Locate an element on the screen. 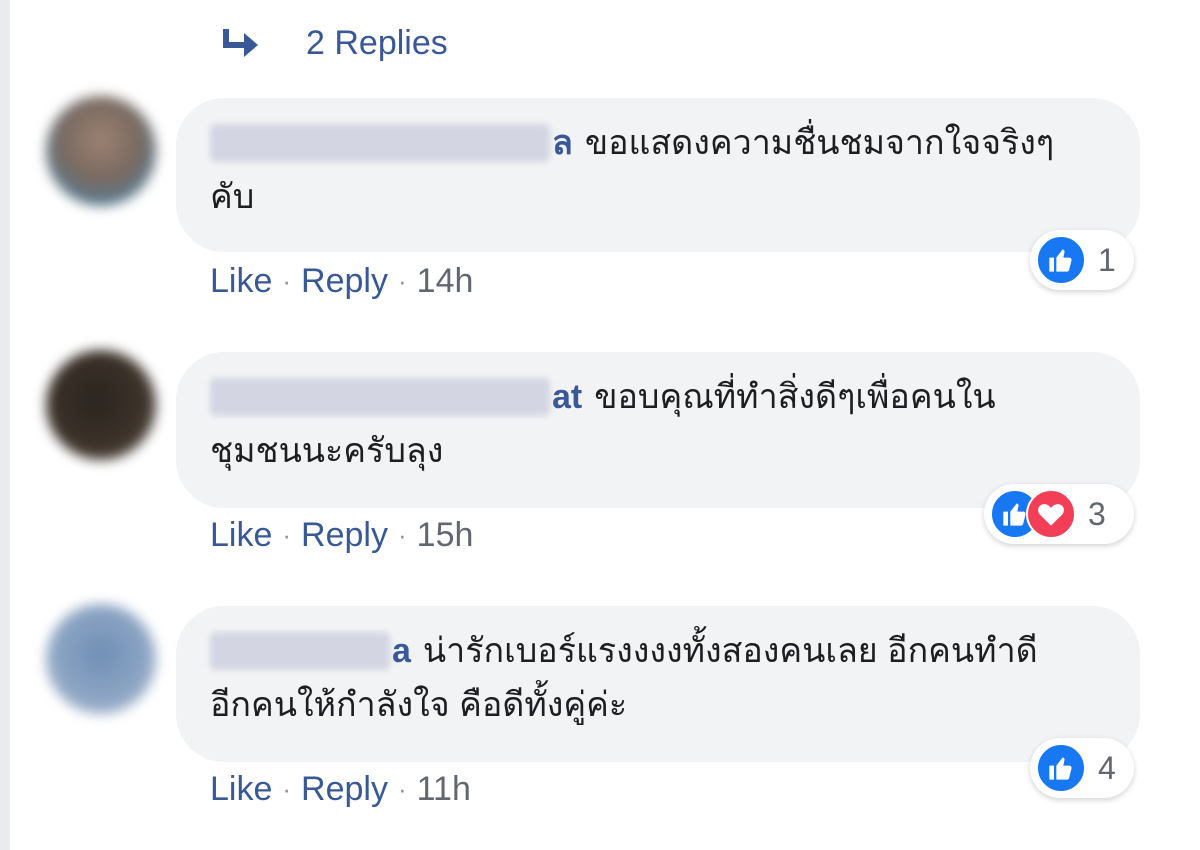 The height and width of the screenshot is (850, 1200). comment-author-name: at is located at coordinates (396, 397).